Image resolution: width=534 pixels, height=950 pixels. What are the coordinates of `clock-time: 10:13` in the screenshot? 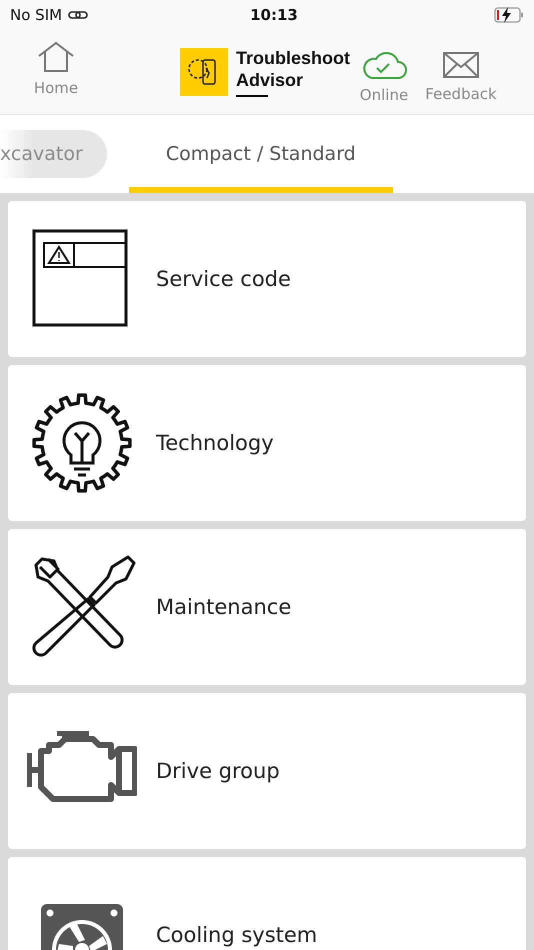 It's located at (274, 15).